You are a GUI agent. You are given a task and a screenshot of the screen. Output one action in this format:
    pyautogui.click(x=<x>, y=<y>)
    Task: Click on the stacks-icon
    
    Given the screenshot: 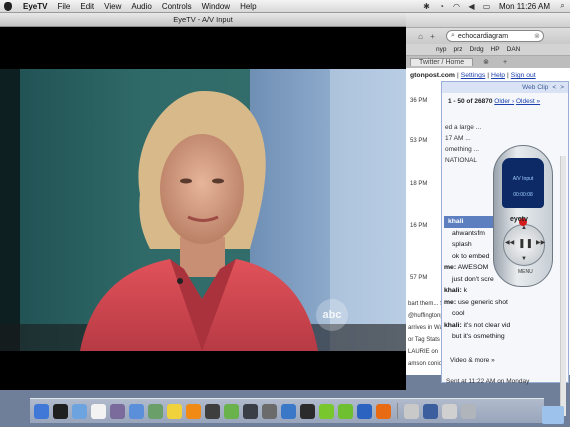 What is the action you would take?
    pyautogui.click(x=430, y=411)
    